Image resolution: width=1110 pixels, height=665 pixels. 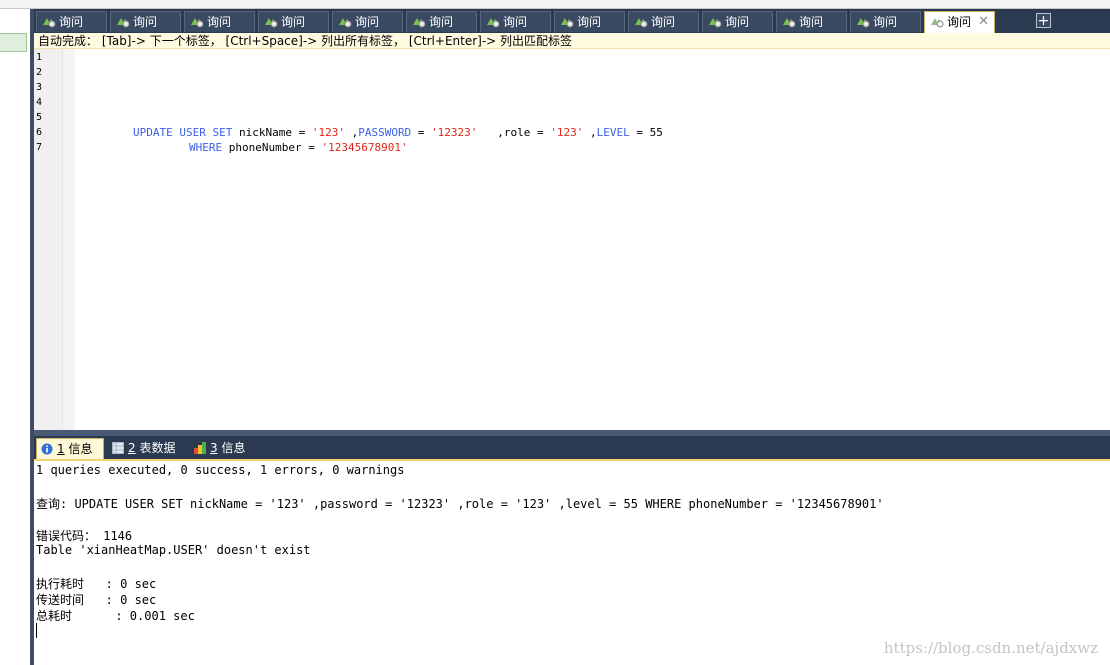 What do you see at coordinates (983, 22) in the screenshot?
I see `close-tab-icon: ✕` at bounding box center [983, 22].